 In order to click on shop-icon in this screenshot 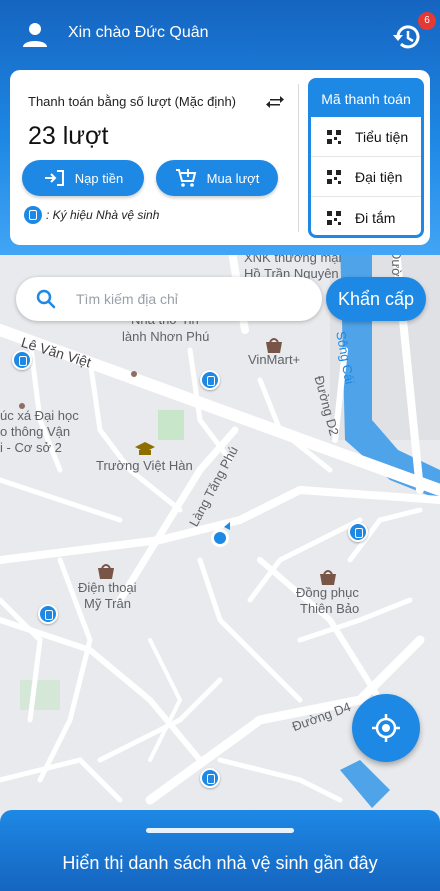, I will do `click(274, 345)`.